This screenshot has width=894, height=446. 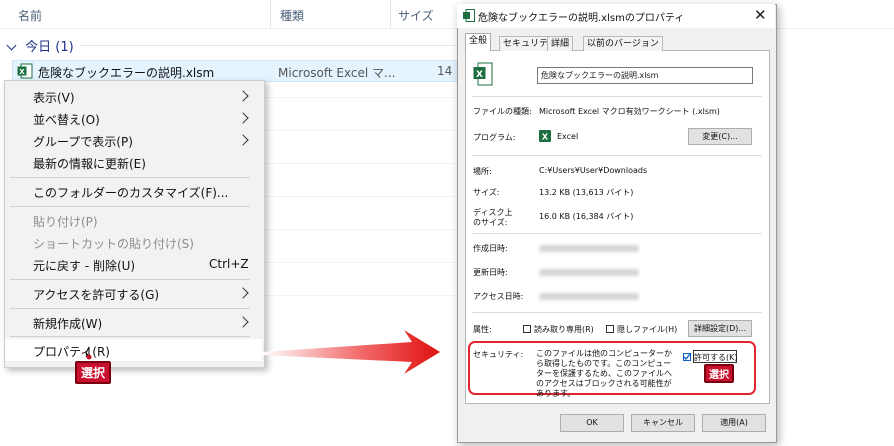 What do you see at coordinates (292, 15) in the screenshot?
I see `column-header-type: 種類` at bounding box center [292, 15].